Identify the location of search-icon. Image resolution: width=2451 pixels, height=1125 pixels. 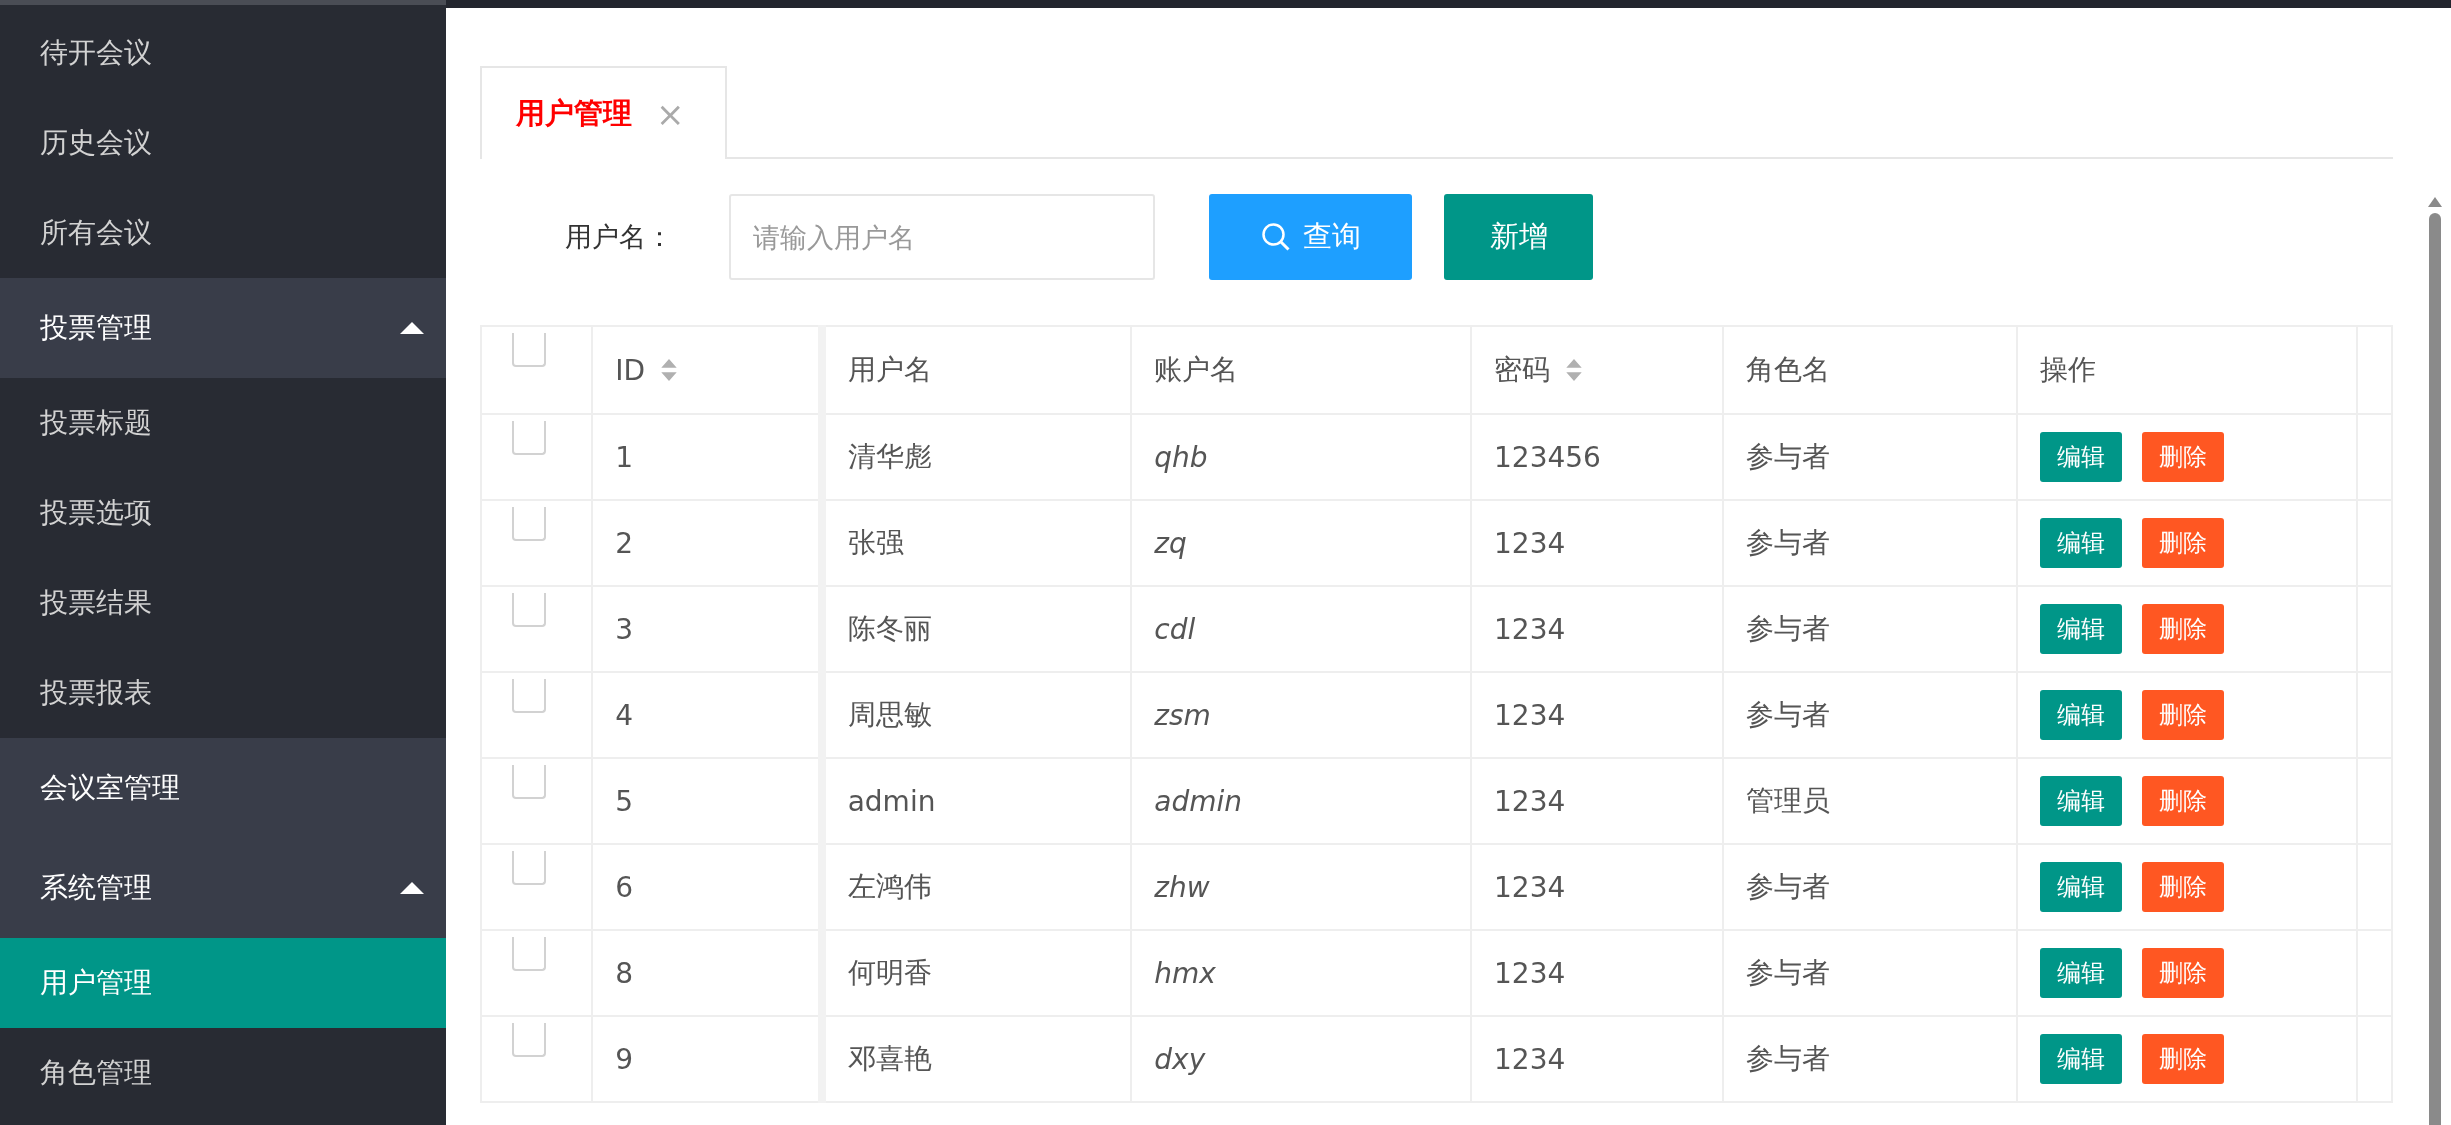
(1275, 237).